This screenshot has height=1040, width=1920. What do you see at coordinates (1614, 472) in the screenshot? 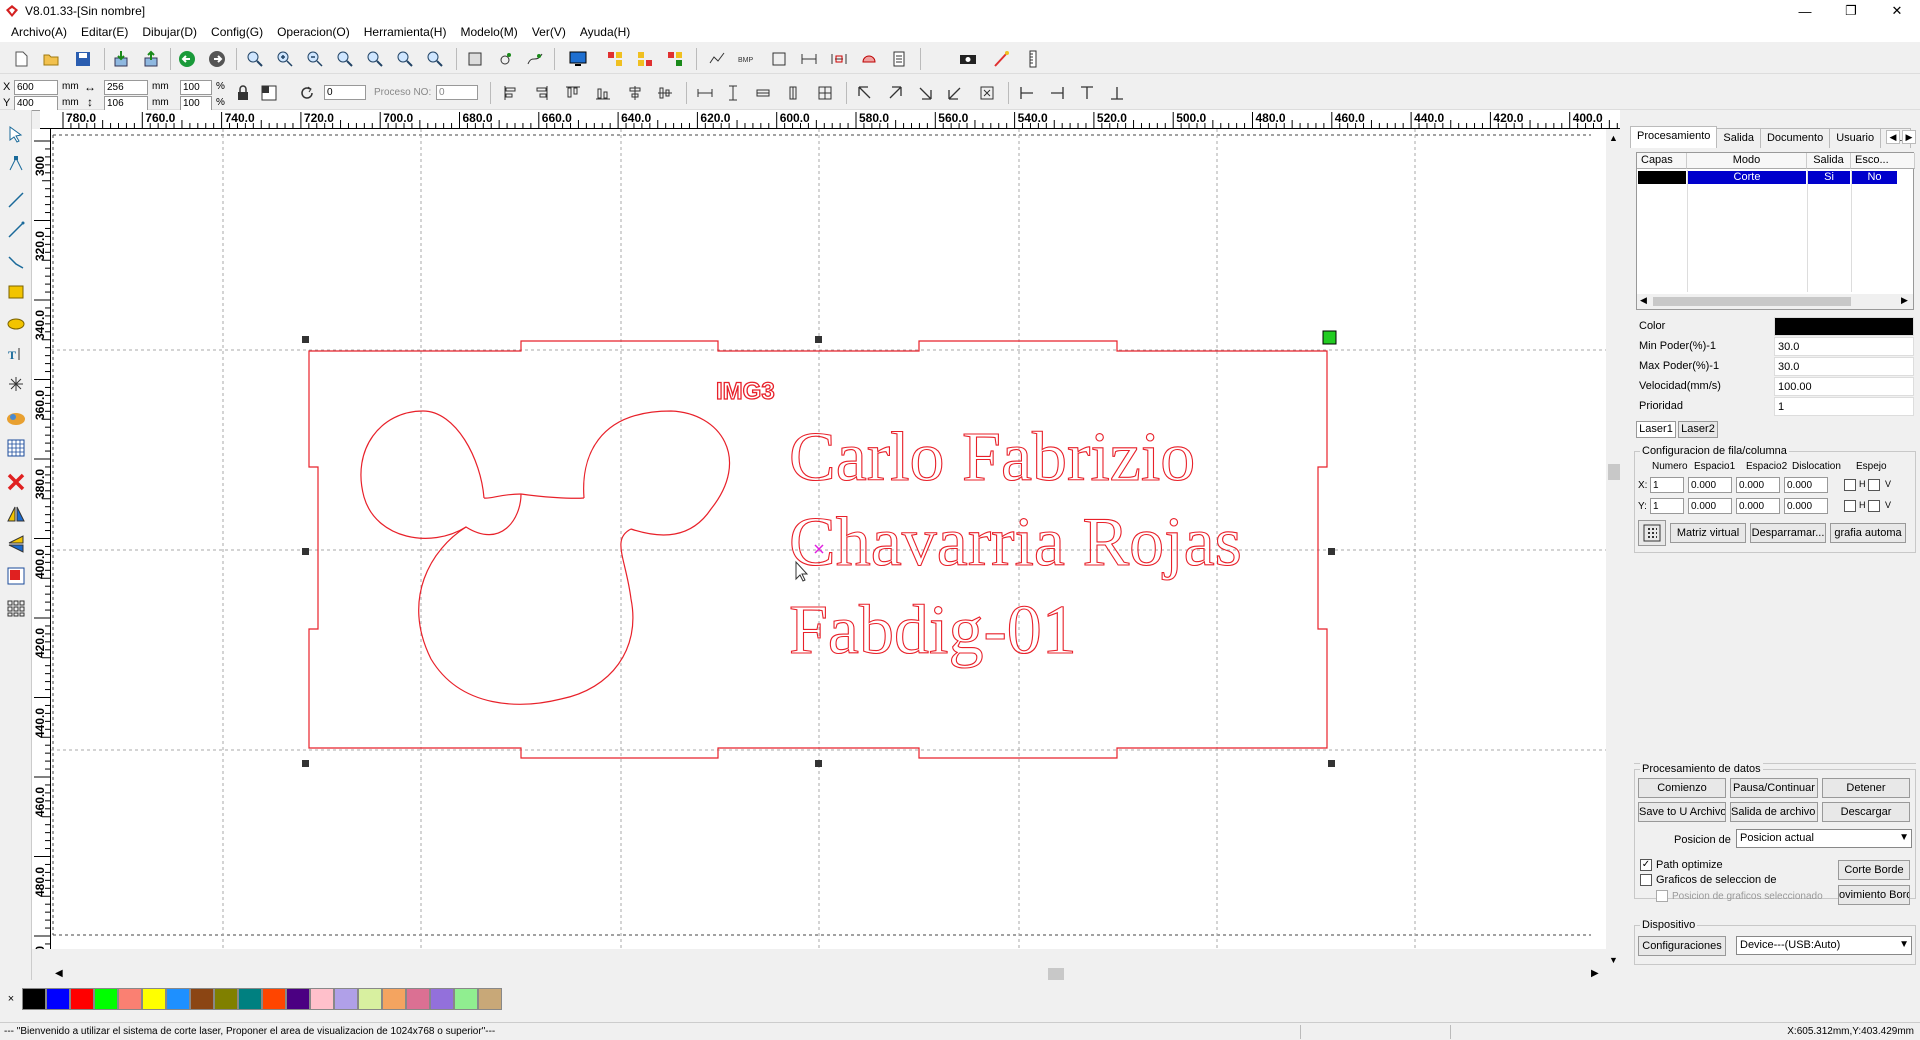
I see `vertical-scroll-thumb` at bounding box center [1614, 472].